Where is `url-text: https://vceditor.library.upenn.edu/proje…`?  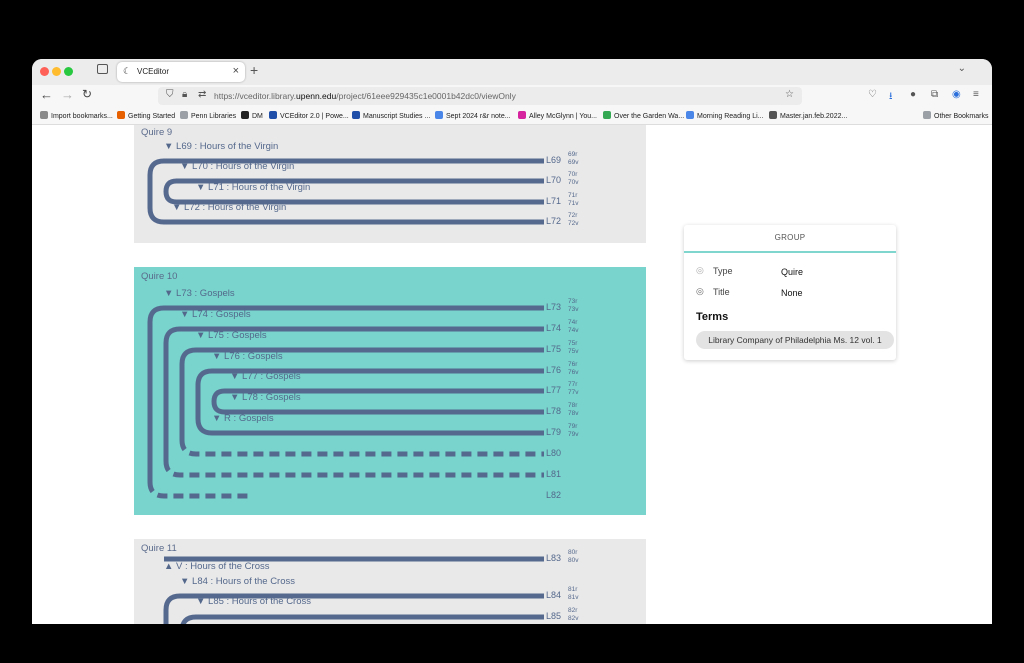
url-text: https://vceditor.library.upenn.edu/proje… is located at coordinates (365, 96).